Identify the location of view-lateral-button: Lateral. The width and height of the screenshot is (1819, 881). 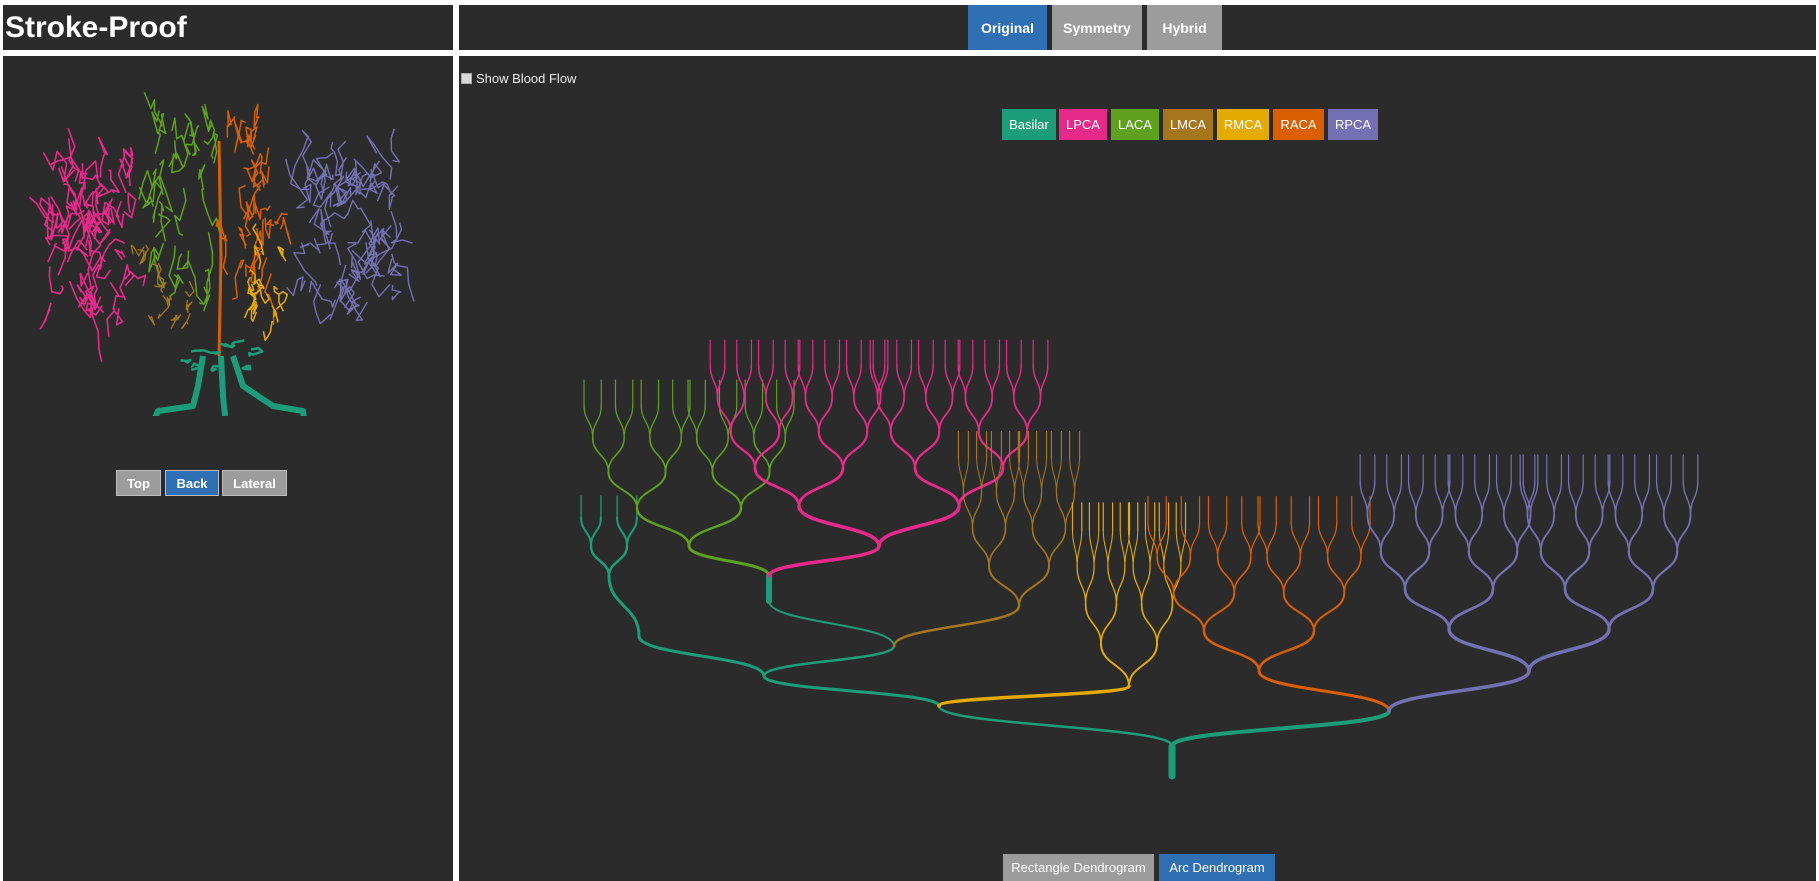
(254, 483).